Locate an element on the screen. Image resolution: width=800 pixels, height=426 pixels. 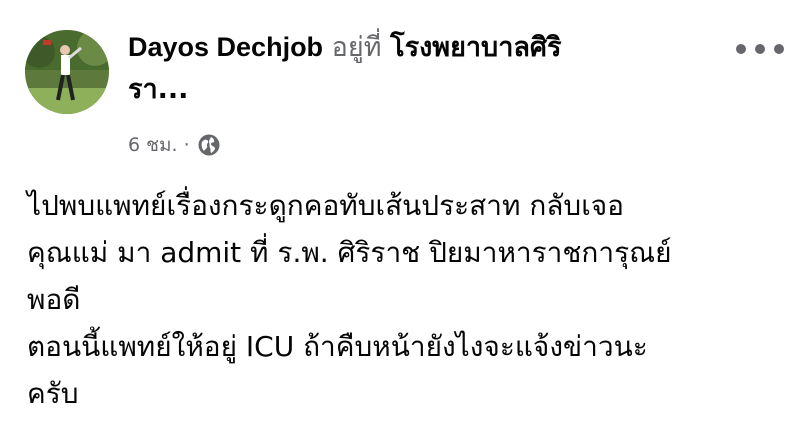
post-meta: 6 ชม. · is located at coordinates (174, 145).